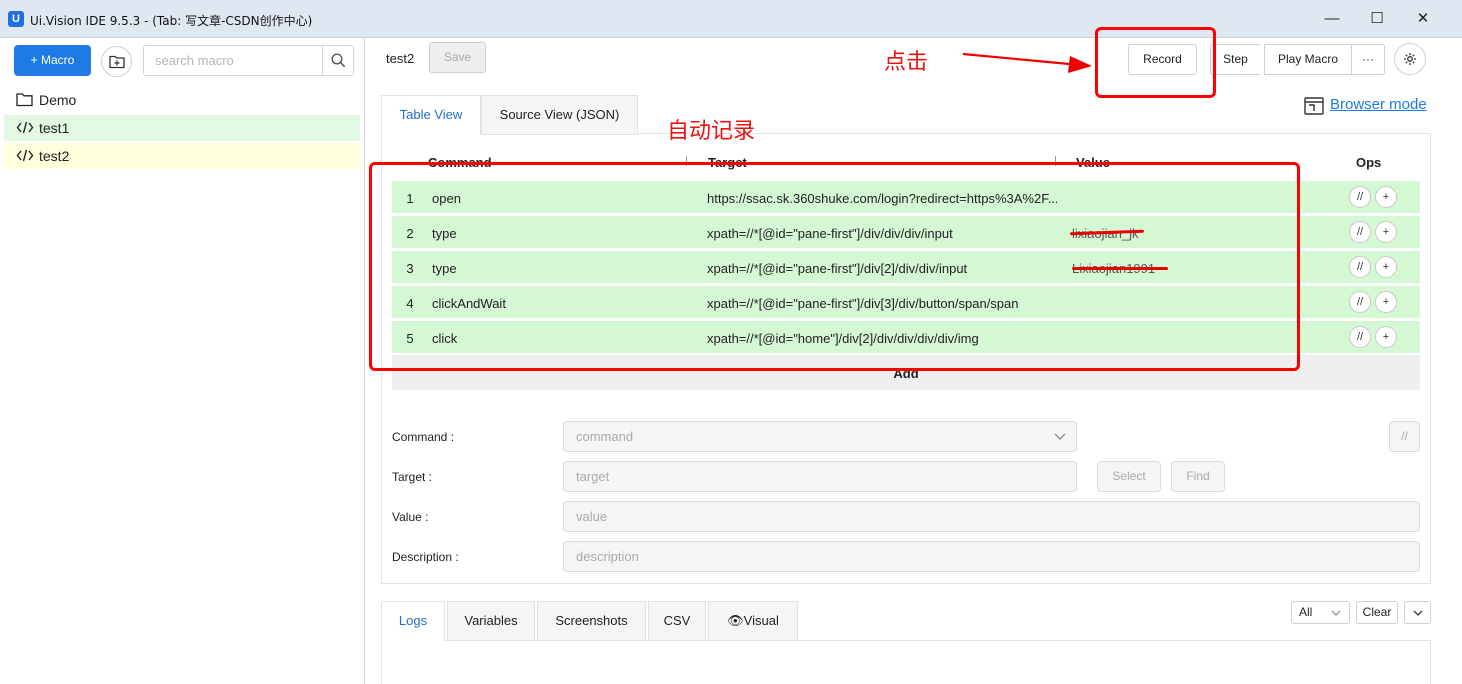  I want to click on eye-icon: 👁, so click(735, 620).